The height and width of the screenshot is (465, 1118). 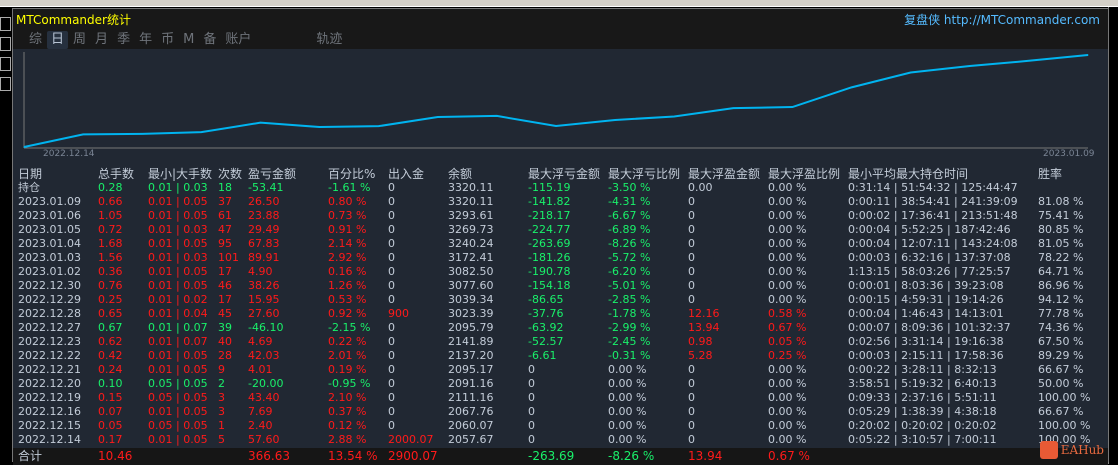 What do you see at coordinates (1002, 19) in the screenshot?
I see `brand-link: 复盘侠 http://MTCommander.com` at bounding box center [1002, 19].